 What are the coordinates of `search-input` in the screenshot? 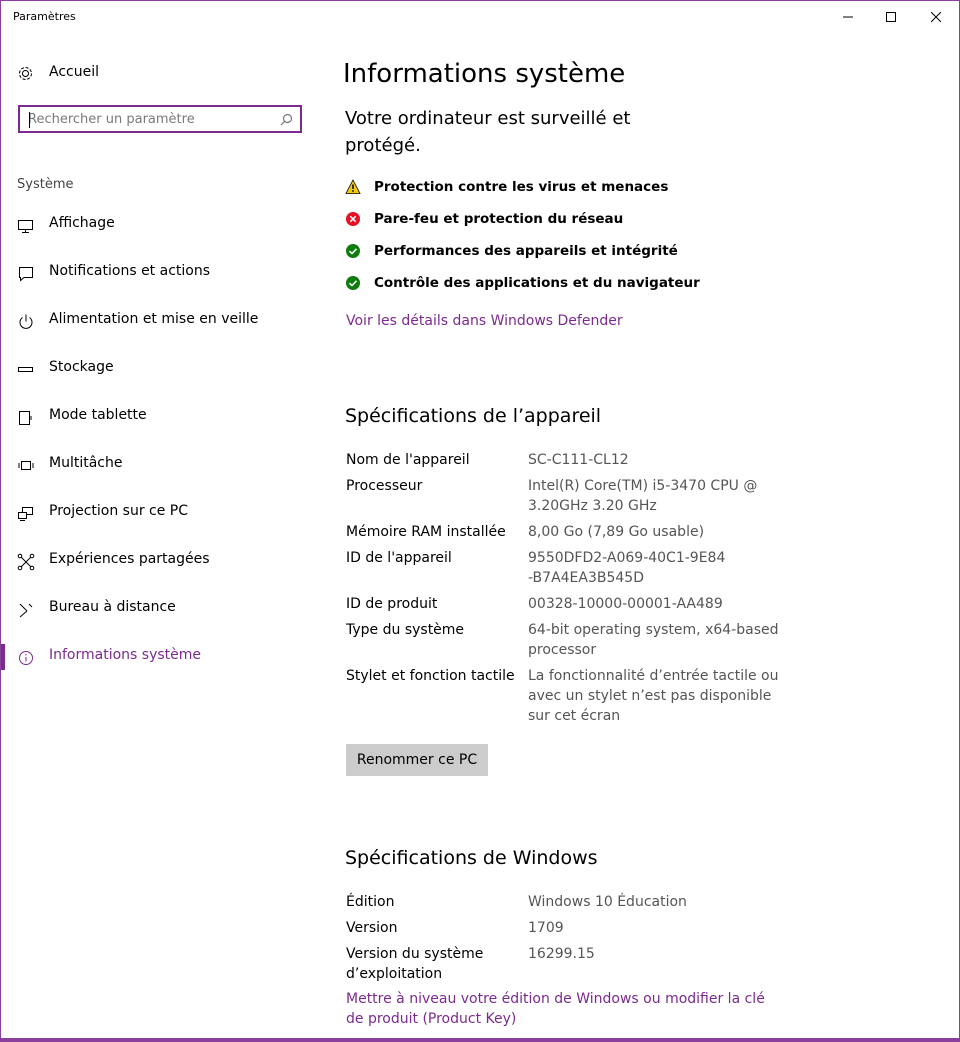 It's located at (148, 119).